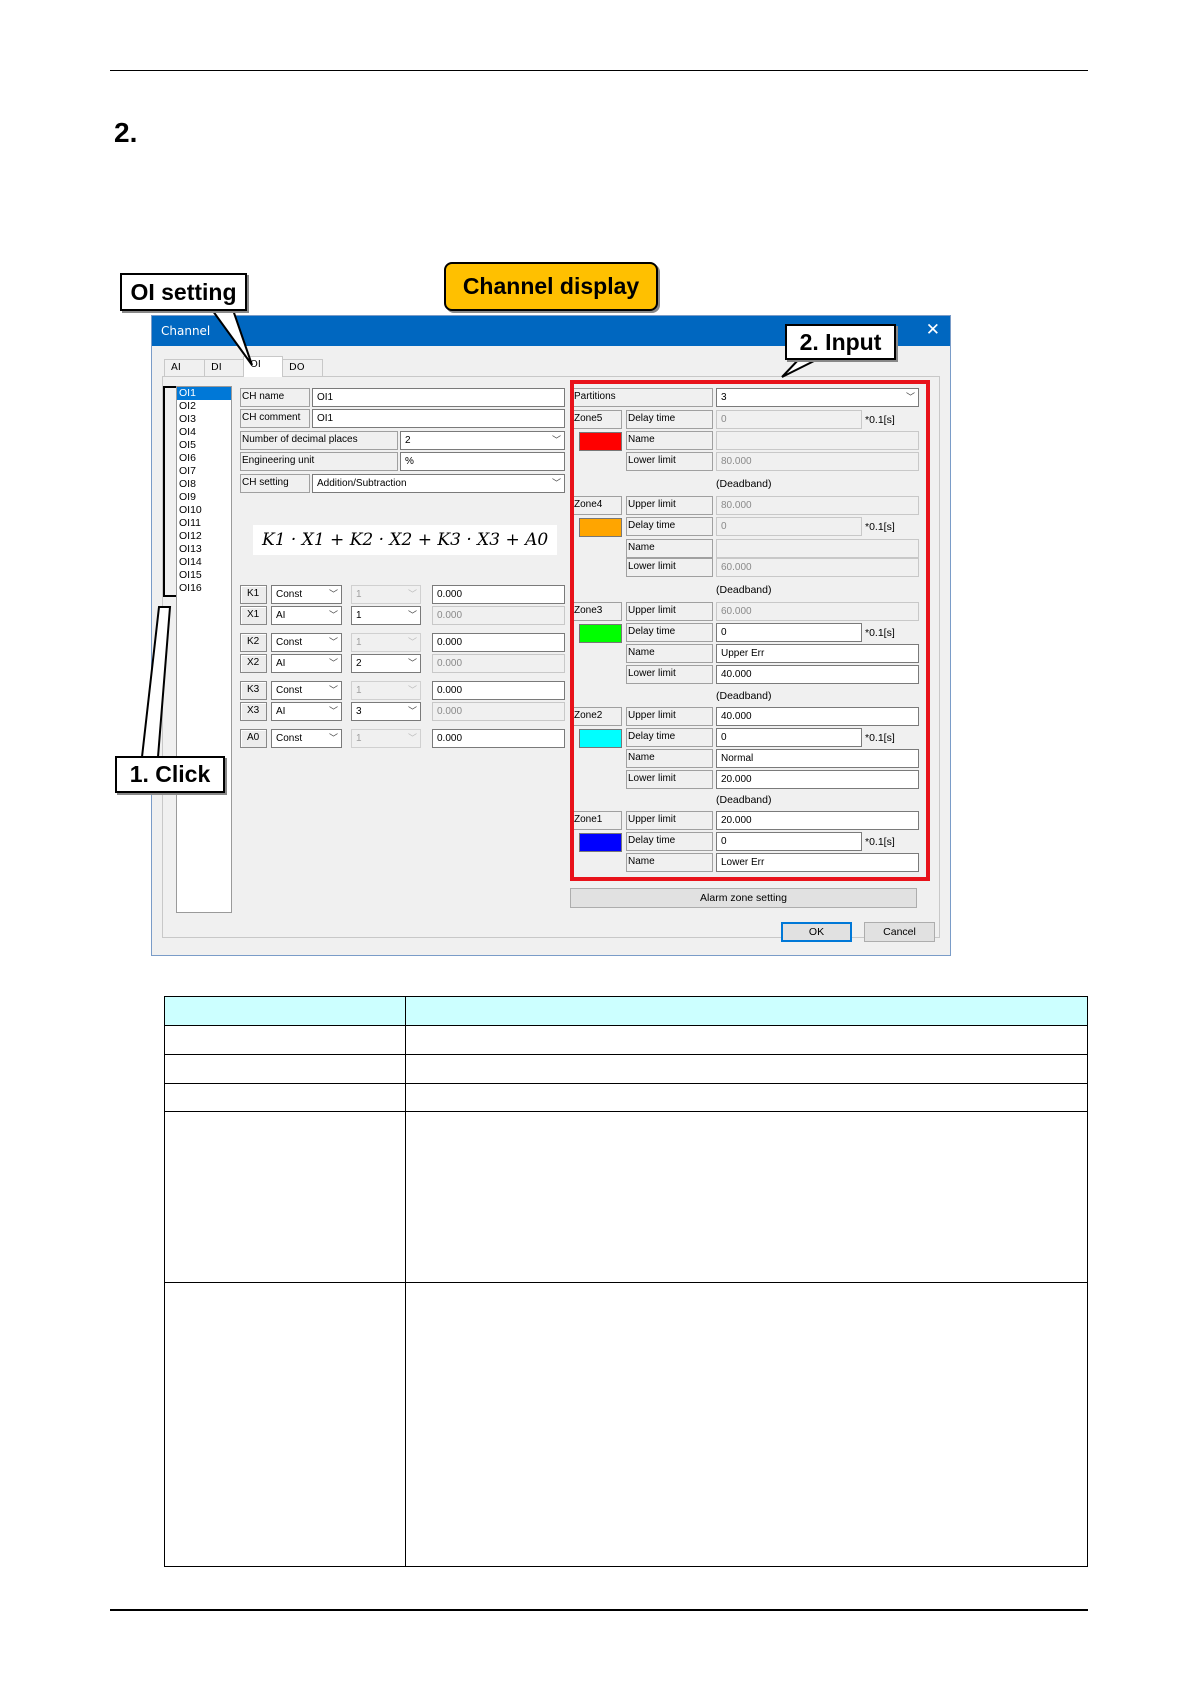 Image resolution: width=1191 pixels, height=1684 pixels. Describe the element at coordinates (204, 393) in the screenshot. I see `list-item: OI1` at that location.